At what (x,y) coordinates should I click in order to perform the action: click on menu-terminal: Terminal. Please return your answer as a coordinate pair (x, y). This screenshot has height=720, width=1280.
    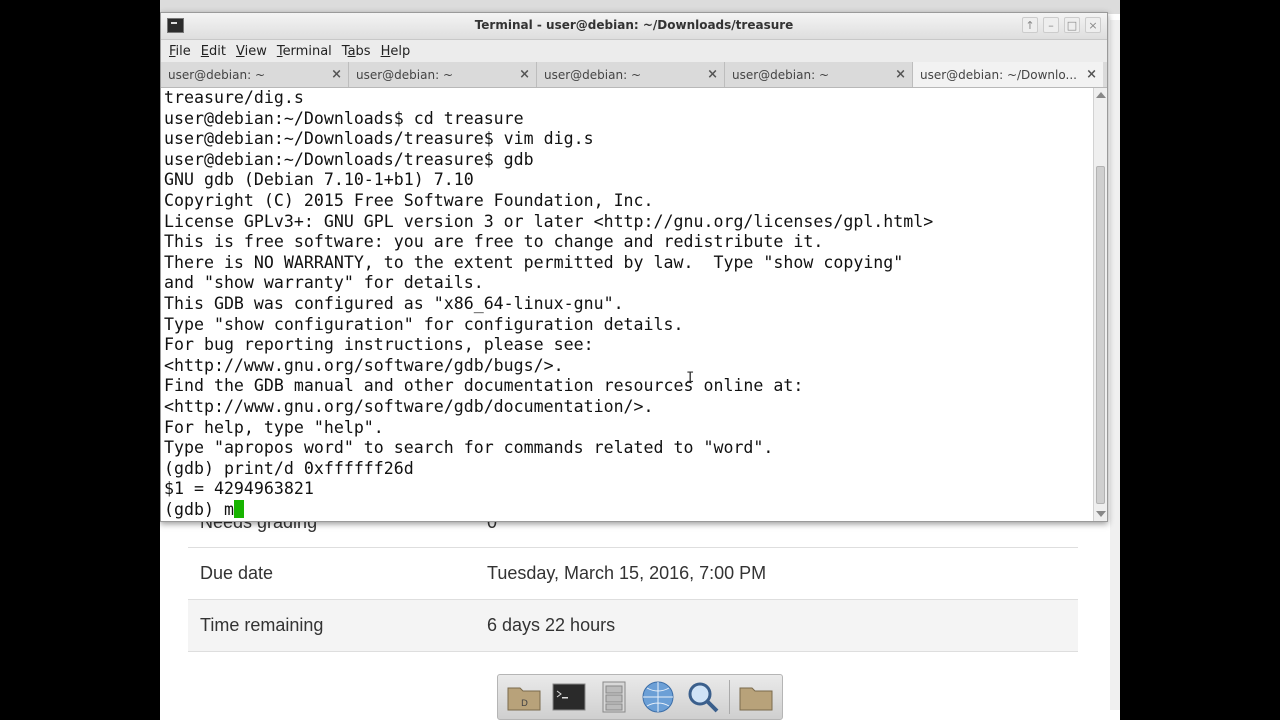
    Looking at the image, I should click on (304, 51).